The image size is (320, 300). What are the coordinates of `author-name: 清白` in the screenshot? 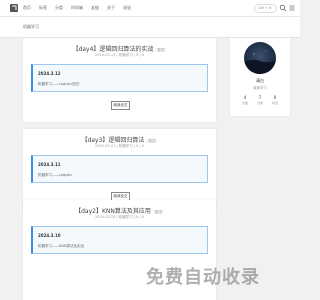 It's located at (260, 80).